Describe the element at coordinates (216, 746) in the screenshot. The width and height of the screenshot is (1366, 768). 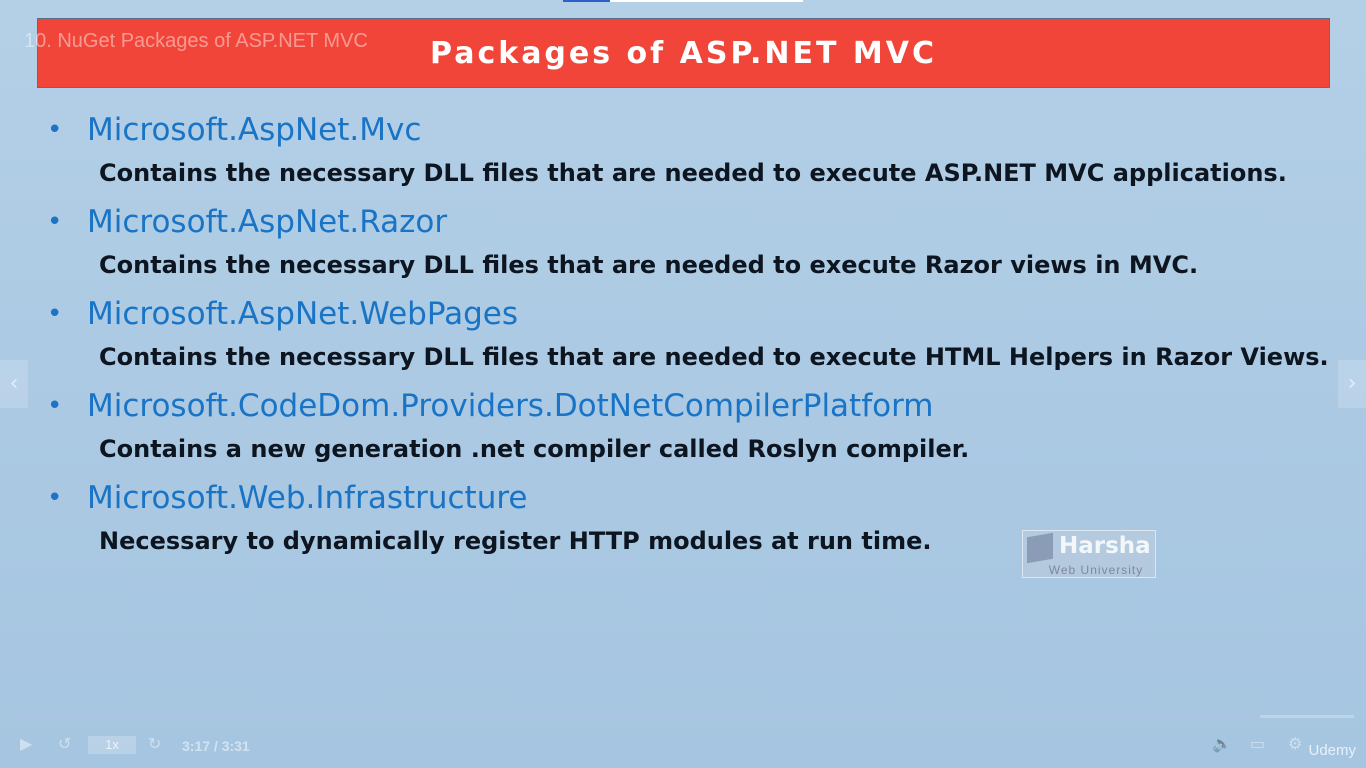
I see `video-time: 3:17 / 3:31` at that location.